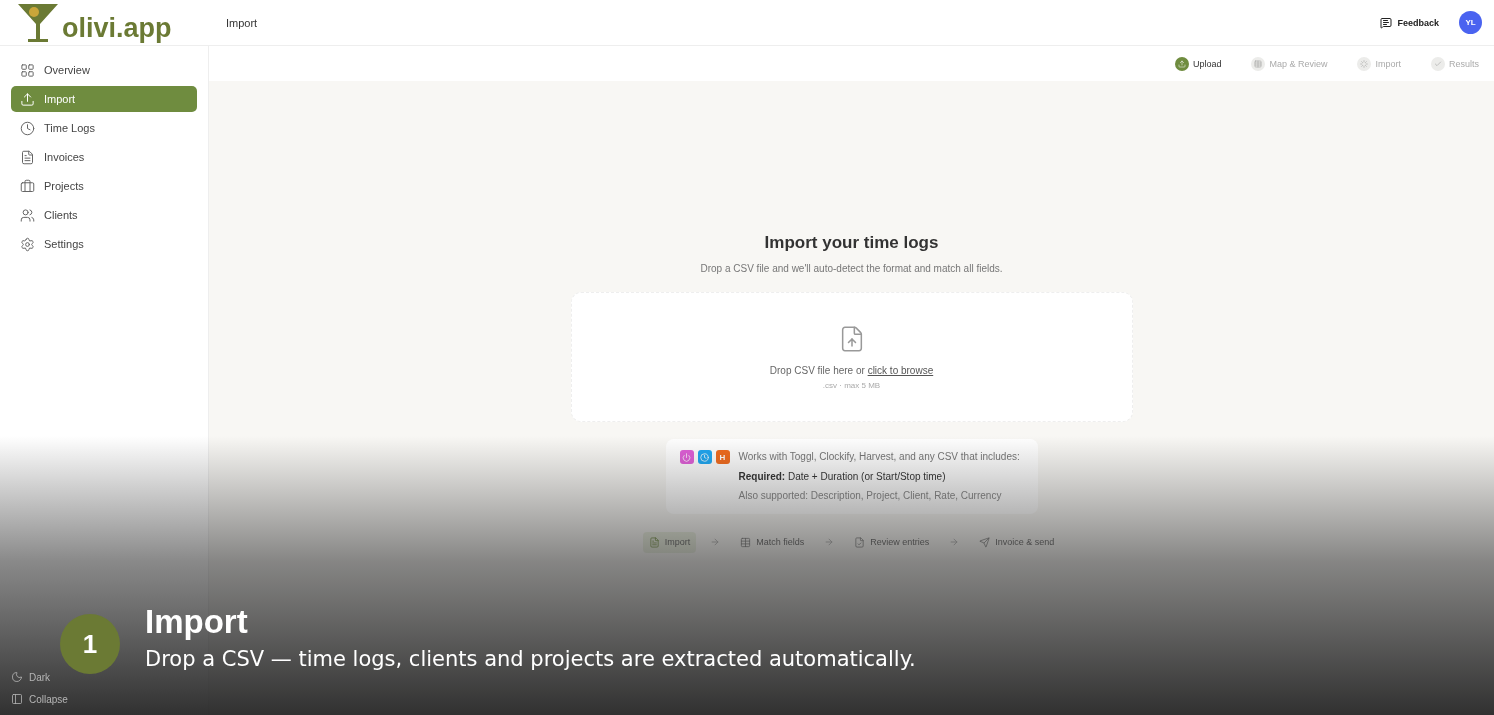 The width and height of the screenshot is (1494, 715). Describe the element at coordinates (985, 542) in the screenshot. I see `send-icon` at that location.